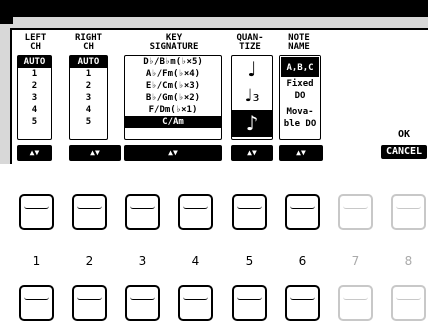 This screenshot has height=332, width=428. I want to click on key-signature-item-db: D♭/B♭m(♭×5), so click(173, 62).